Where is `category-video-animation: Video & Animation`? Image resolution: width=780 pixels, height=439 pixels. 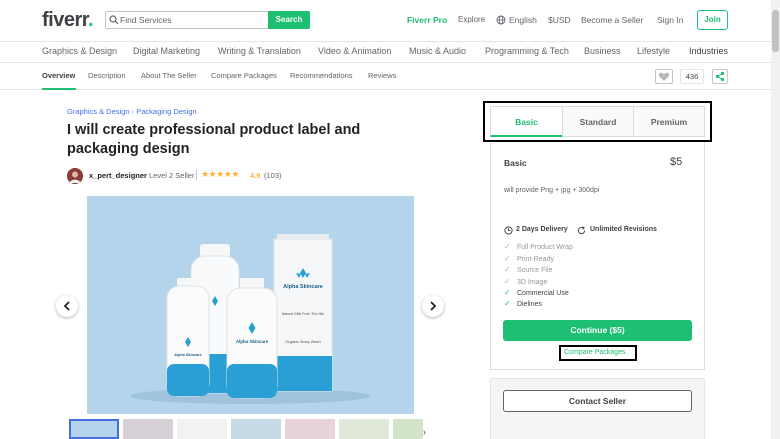 category-video-animation: Video & Animation is located at coordinates (354, 51).